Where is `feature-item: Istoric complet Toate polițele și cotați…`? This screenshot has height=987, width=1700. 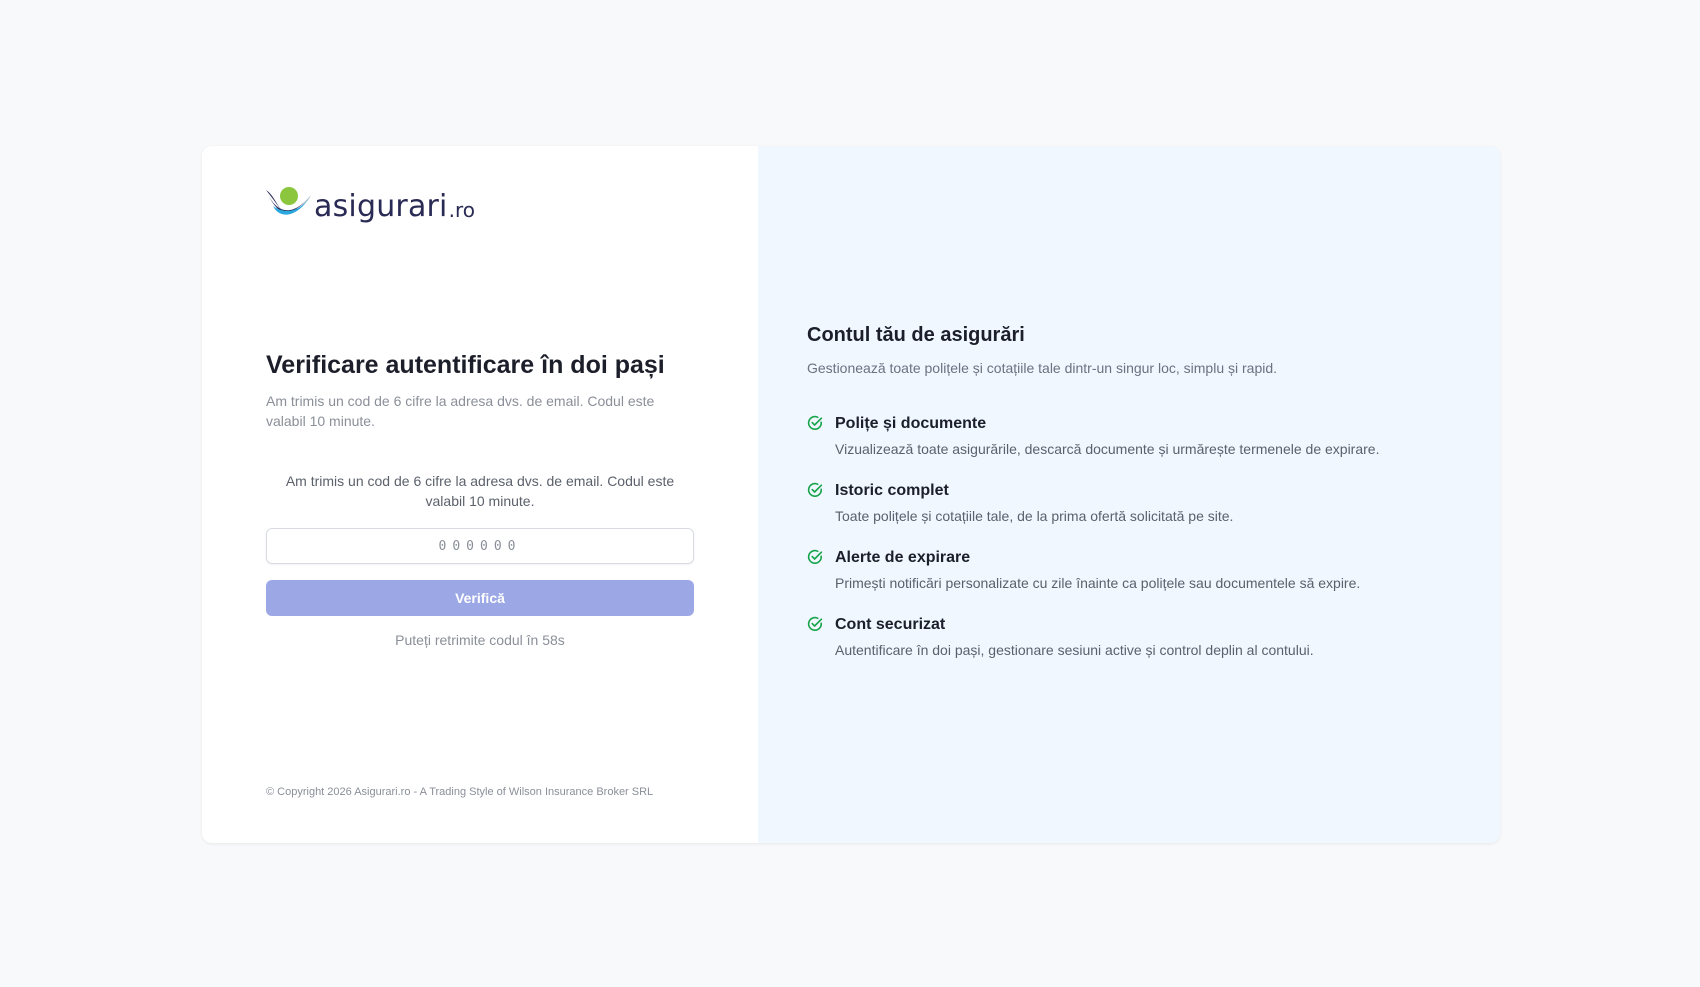 feature-item: Istoric complet Toate polițele și cotați… is located at coordinates (1093, 514).